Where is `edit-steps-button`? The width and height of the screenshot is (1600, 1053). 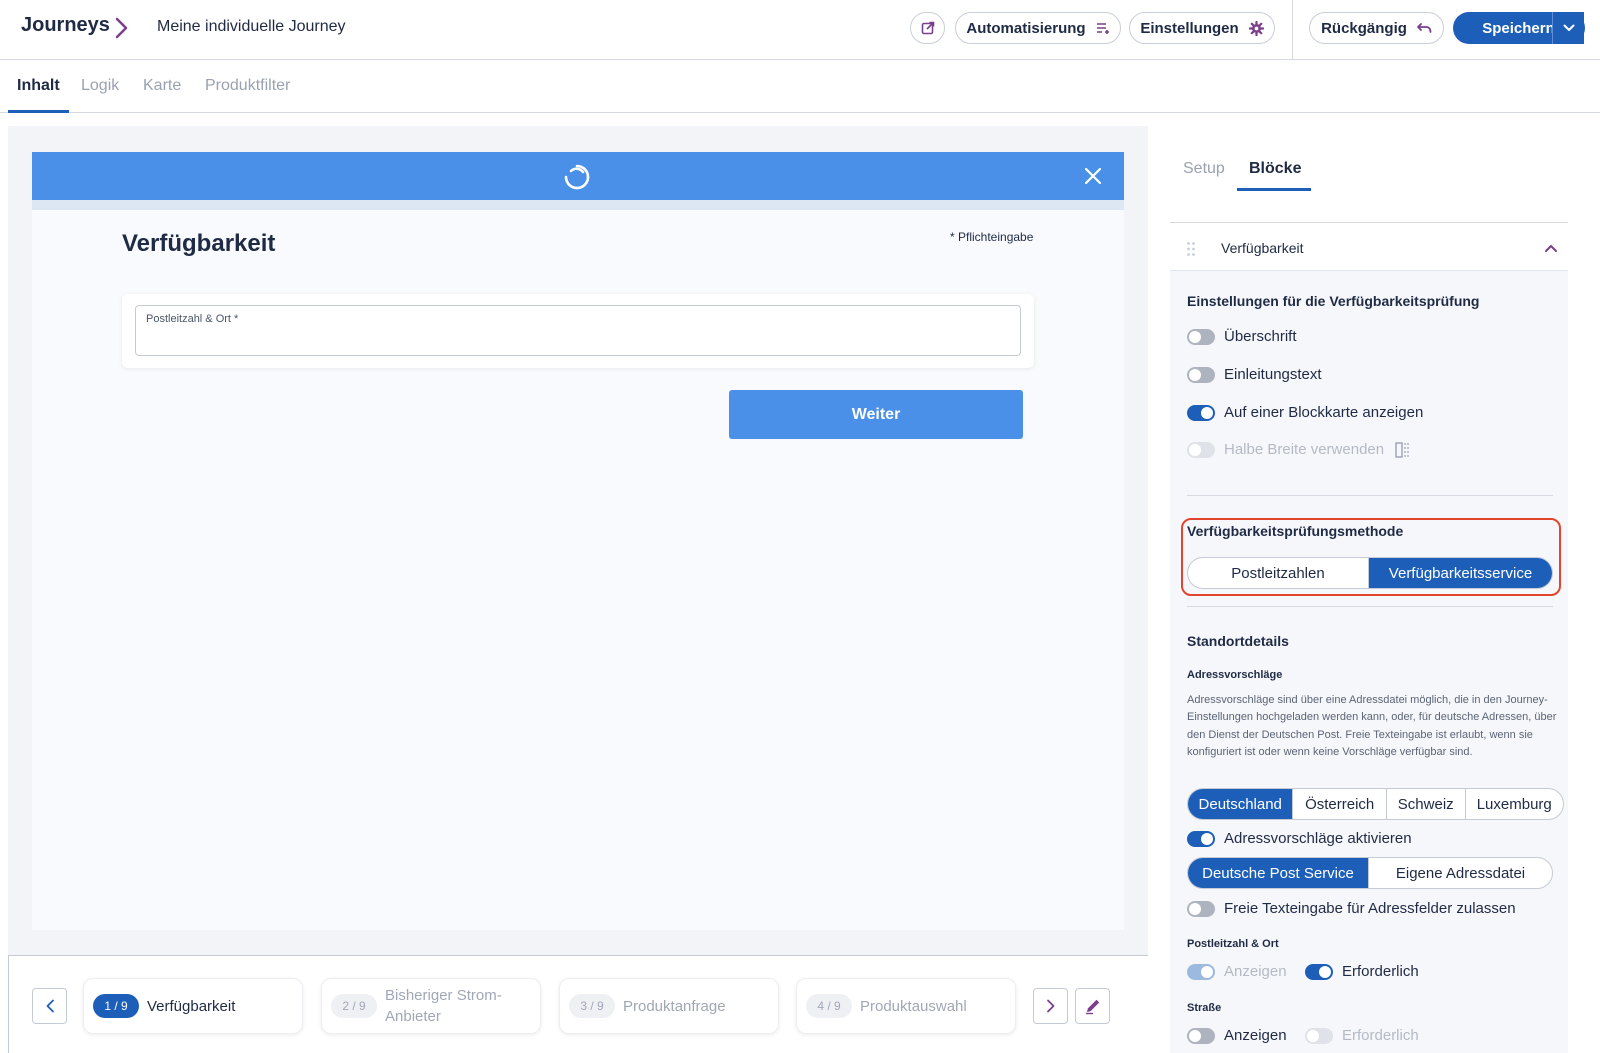
edit-steps-button is located at coordinates (1092, 1006).